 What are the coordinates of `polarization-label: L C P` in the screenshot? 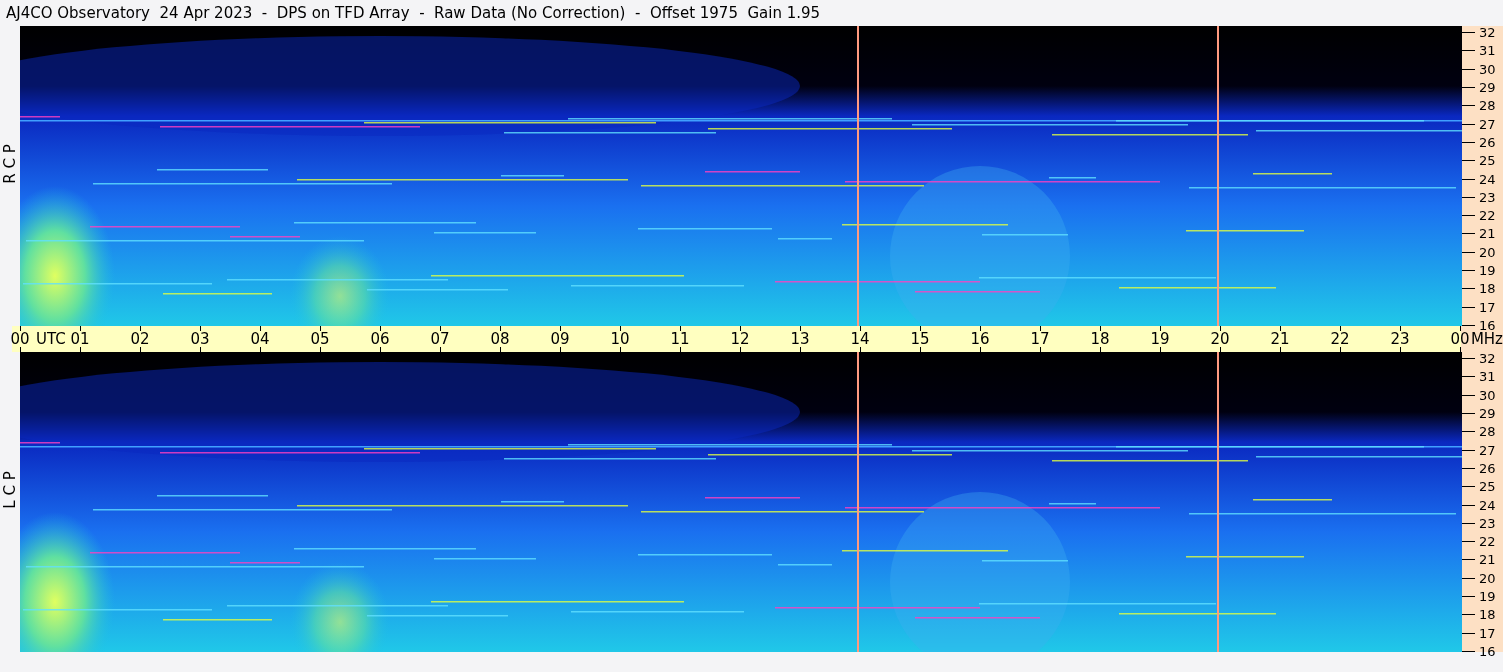 It's located at (10, 490).